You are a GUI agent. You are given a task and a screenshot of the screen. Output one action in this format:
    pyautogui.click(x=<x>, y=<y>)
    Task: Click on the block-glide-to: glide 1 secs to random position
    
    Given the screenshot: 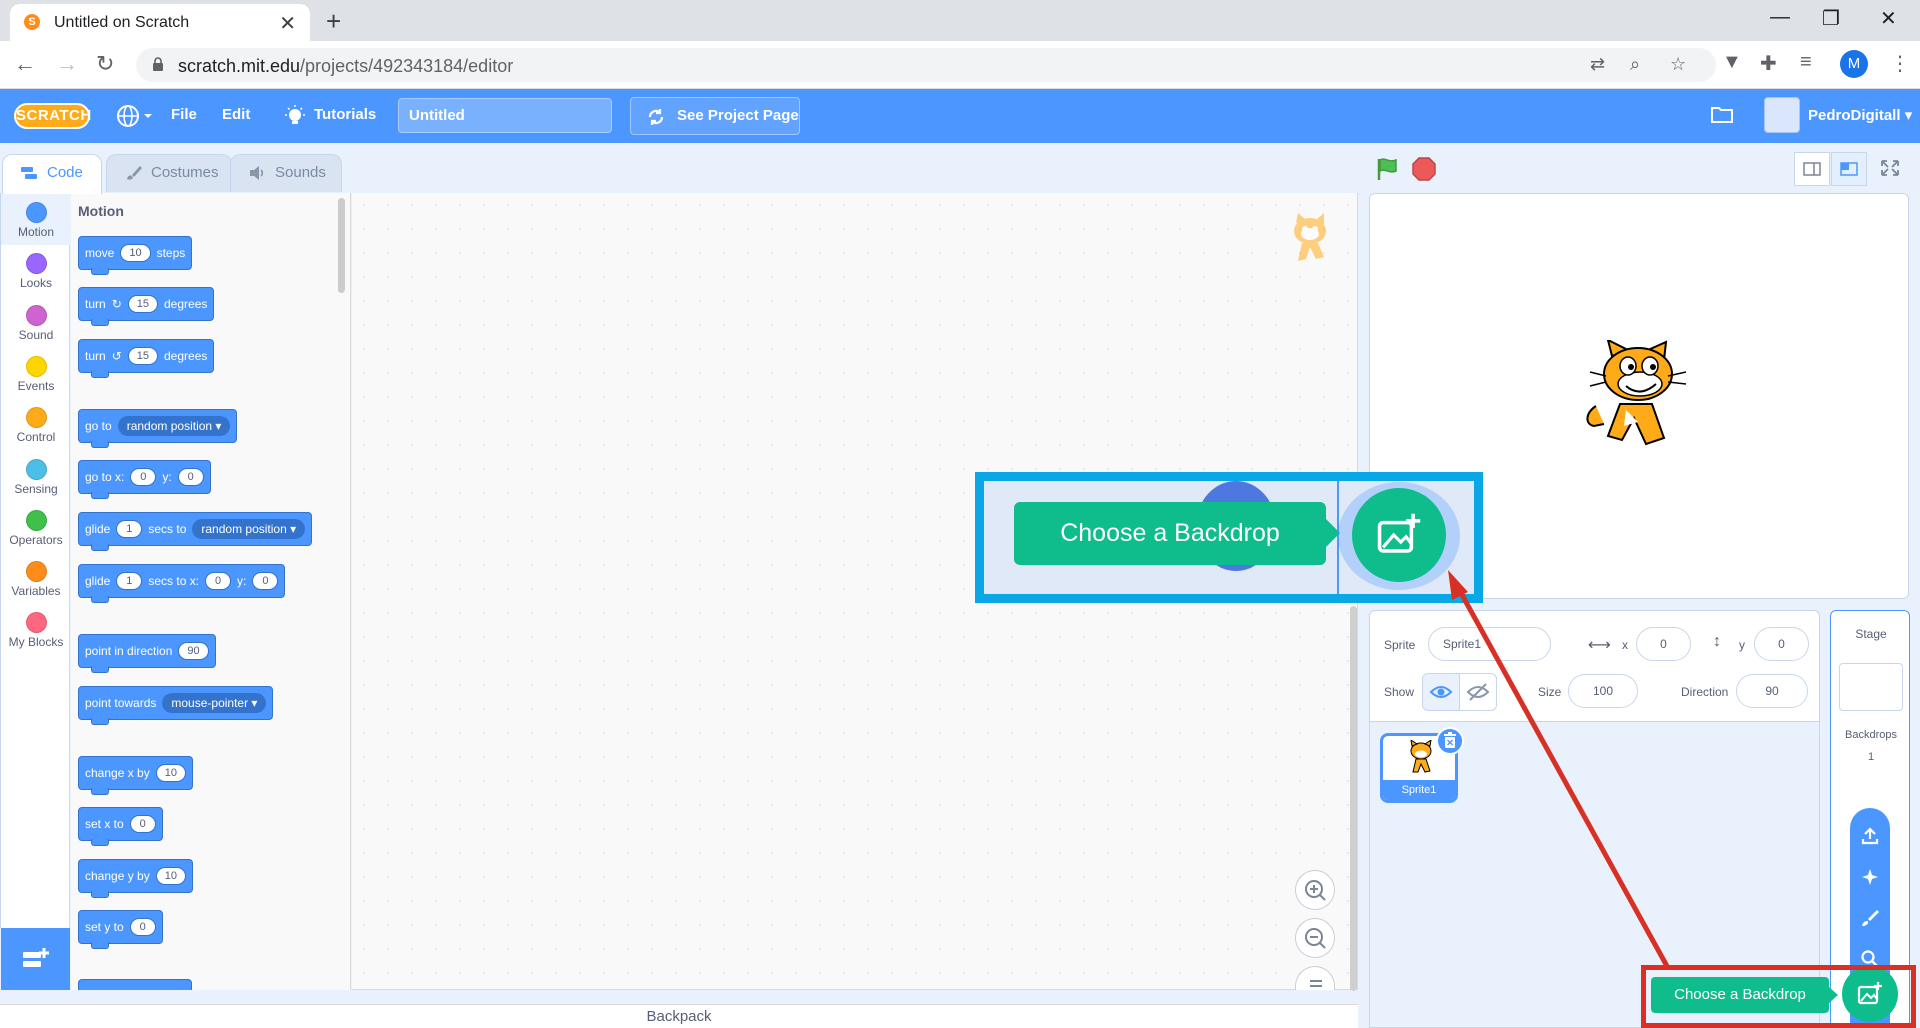 What is the action you would take?
    pyautogui.click(x=195, y=531)
    